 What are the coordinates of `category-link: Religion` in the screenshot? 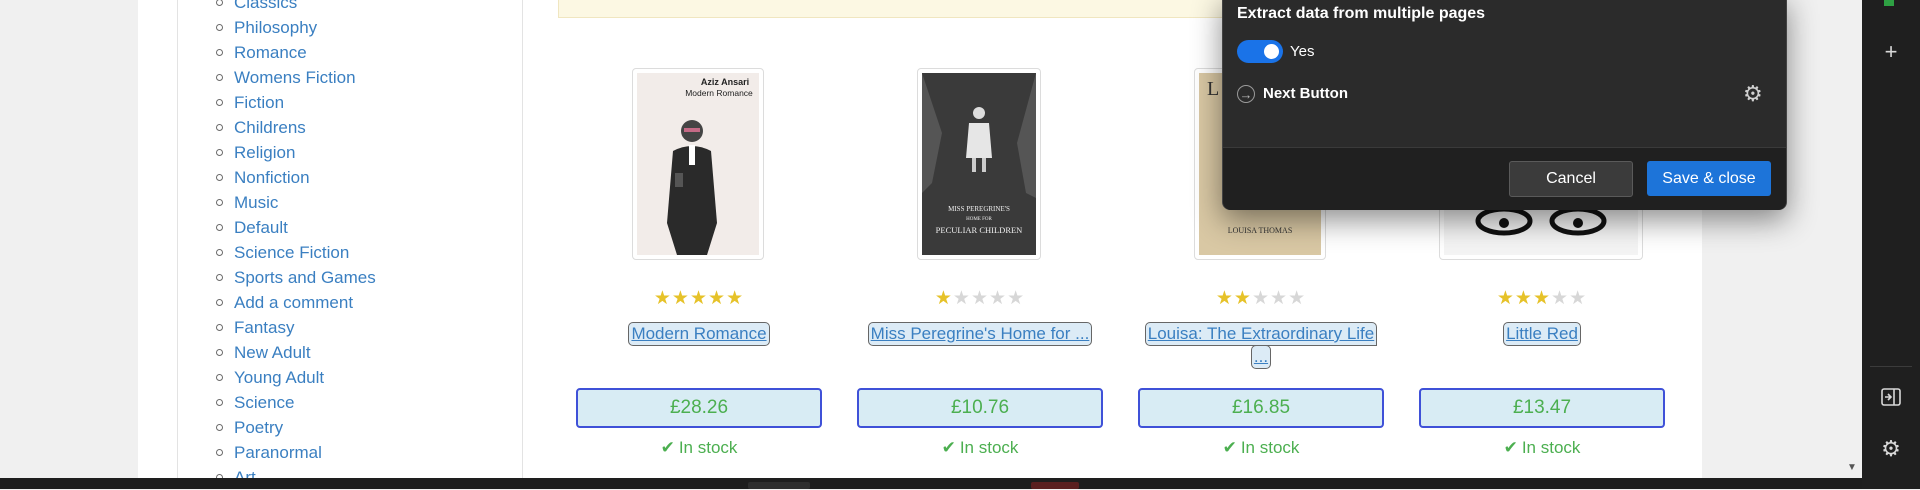 It's located at (264, 152).